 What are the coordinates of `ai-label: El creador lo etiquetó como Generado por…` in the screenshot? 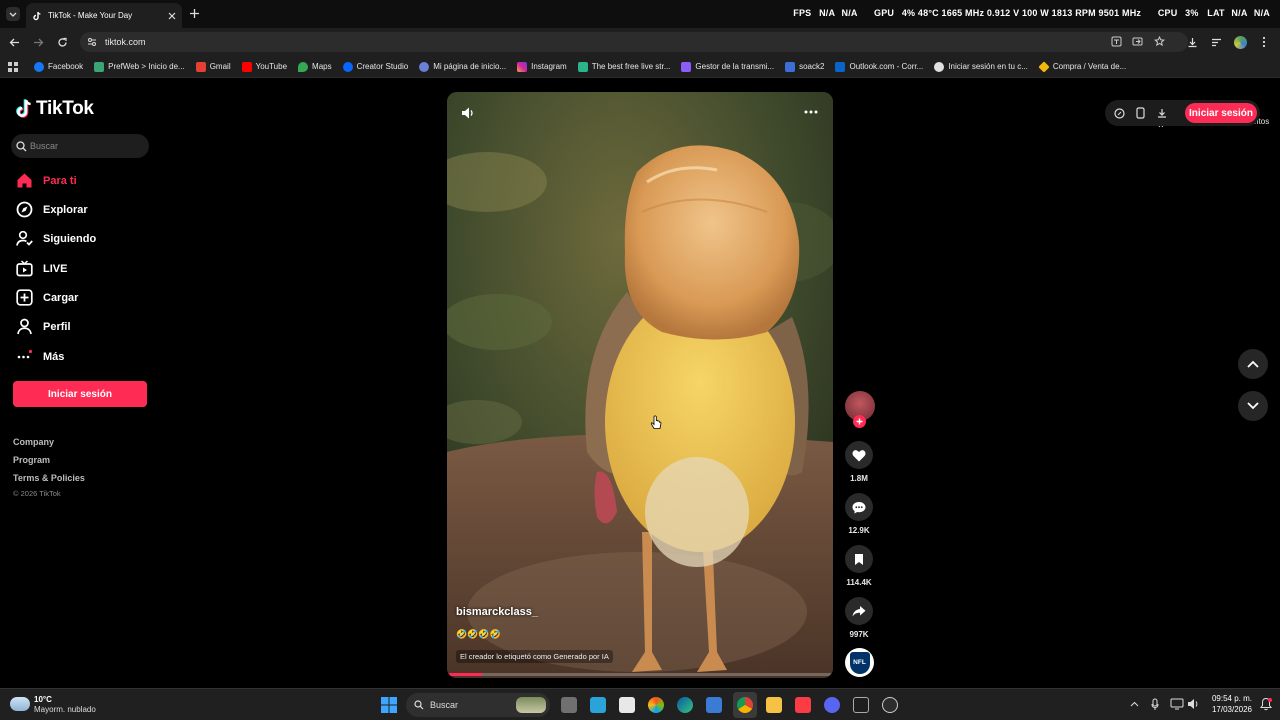 It's located at (534, 656).